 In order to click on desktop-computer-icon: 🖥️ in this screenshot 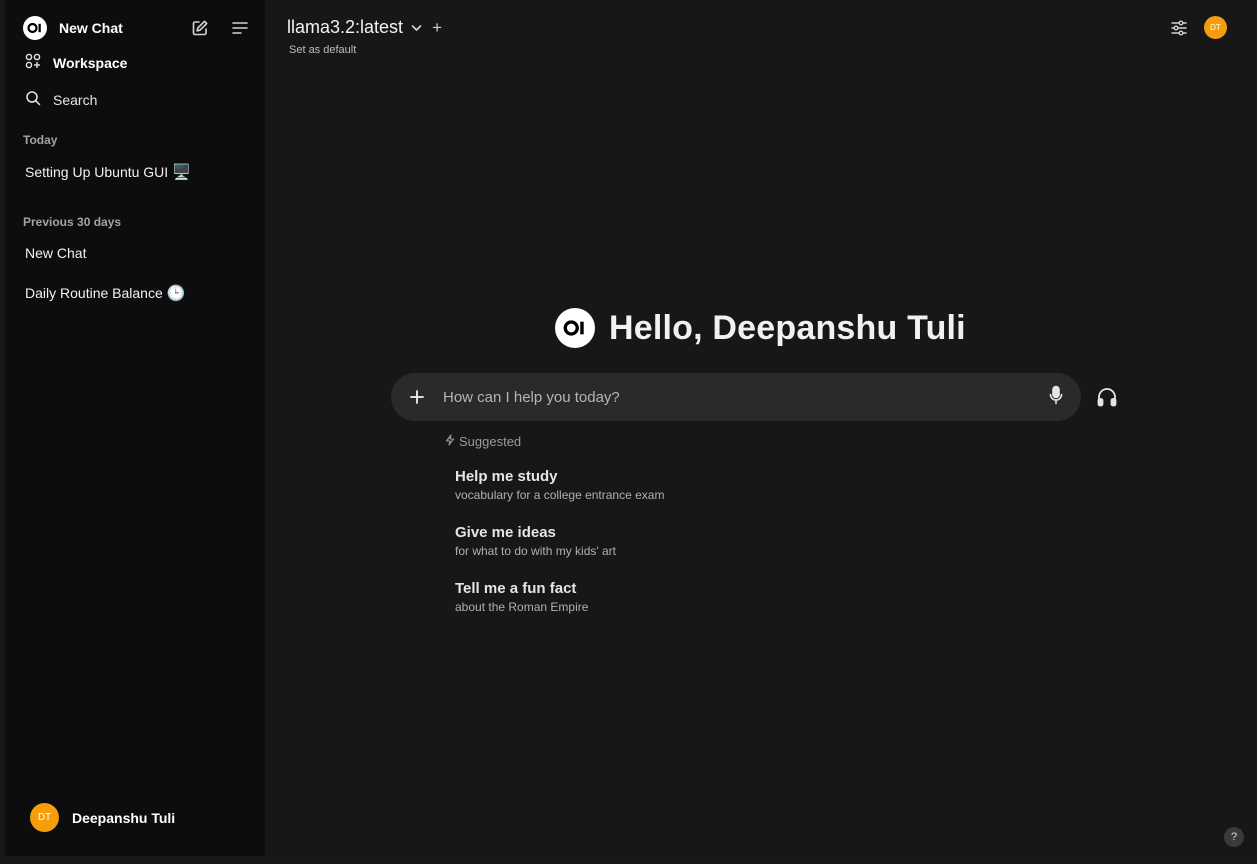, I will do `click(181, 172)`.